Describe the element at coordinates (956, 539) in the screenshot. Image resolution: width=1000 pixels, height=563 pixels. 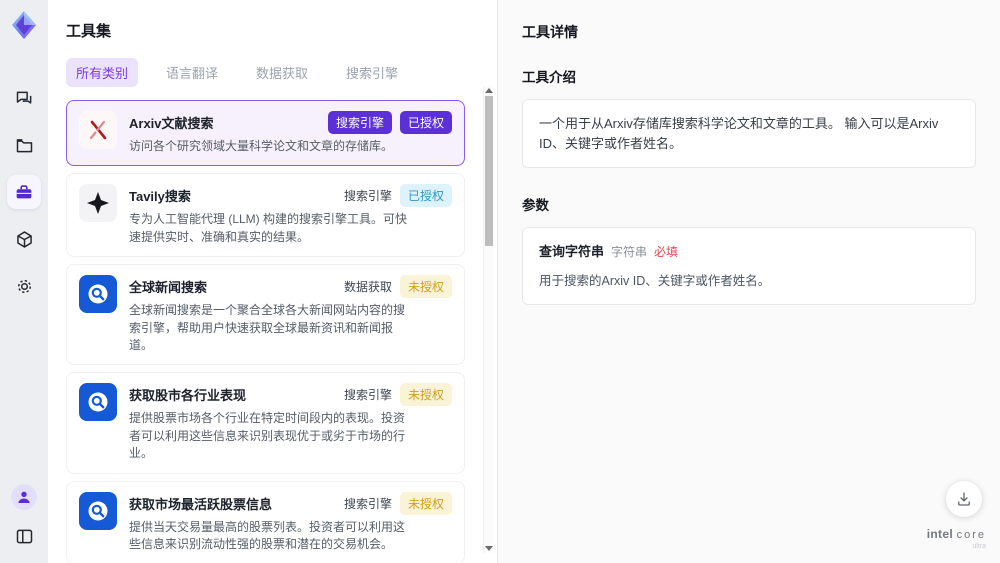
I see `intel-core-logo: intel core ultra` at that location.